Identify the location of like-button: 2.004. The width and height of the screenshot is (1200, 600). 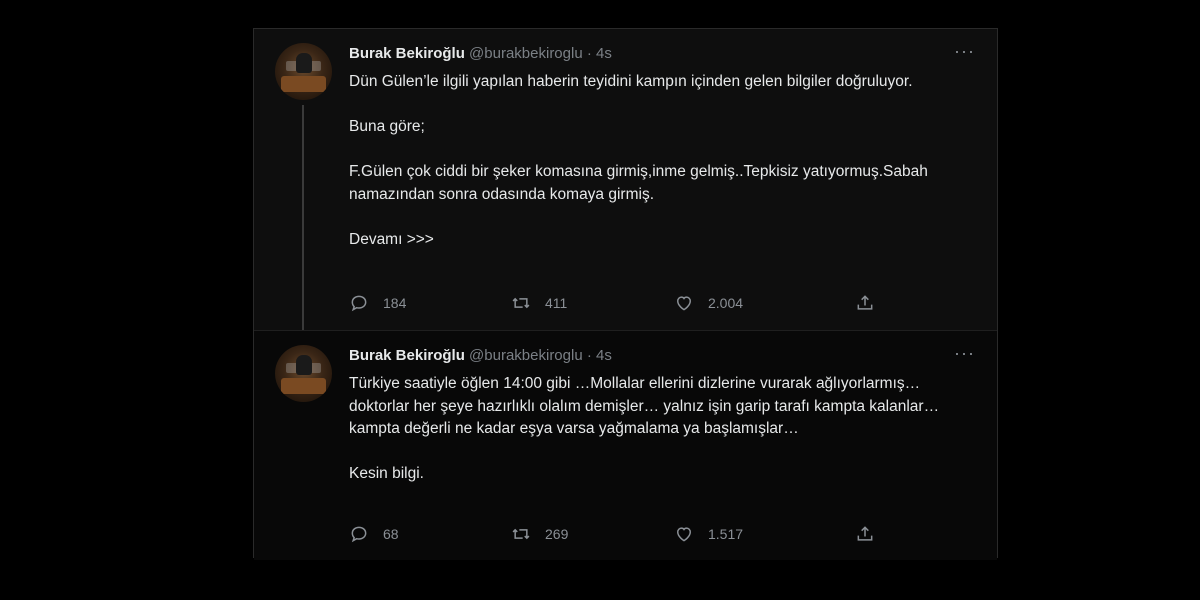
(708, 303).